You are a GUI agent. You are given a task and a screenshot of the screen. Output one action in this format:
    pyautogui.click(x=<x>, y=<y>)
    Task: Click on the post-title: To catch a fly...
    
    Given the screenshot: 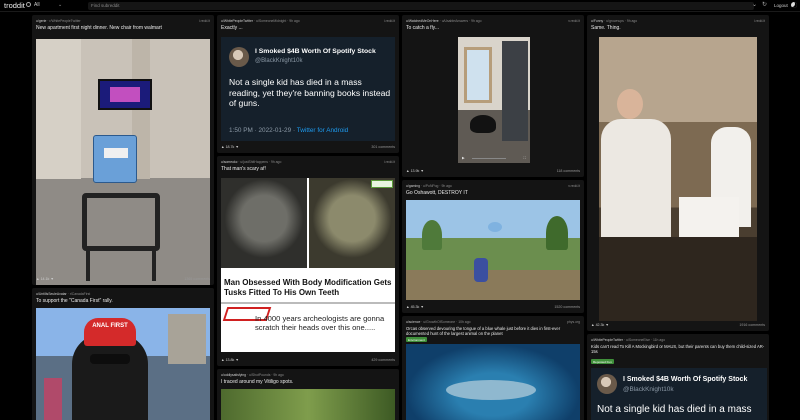 What is the action you would take?
    pyautogui.click(x=422, y=28)
    